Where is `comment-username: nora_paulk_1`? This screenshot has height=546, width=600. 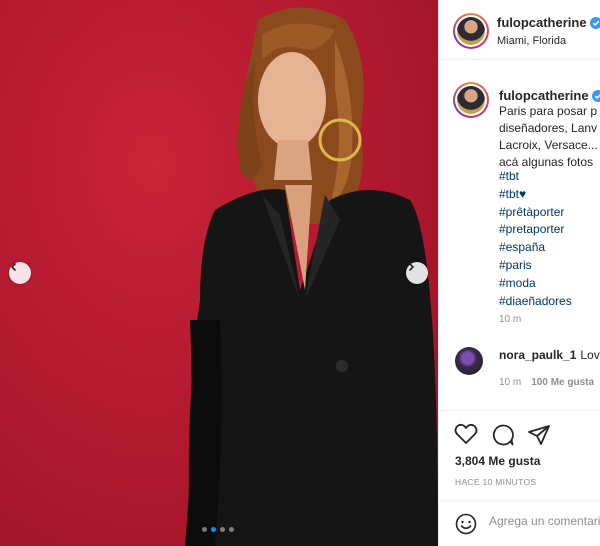
comment-username: nora_paulk_1 is located at coordinates (537, 355).